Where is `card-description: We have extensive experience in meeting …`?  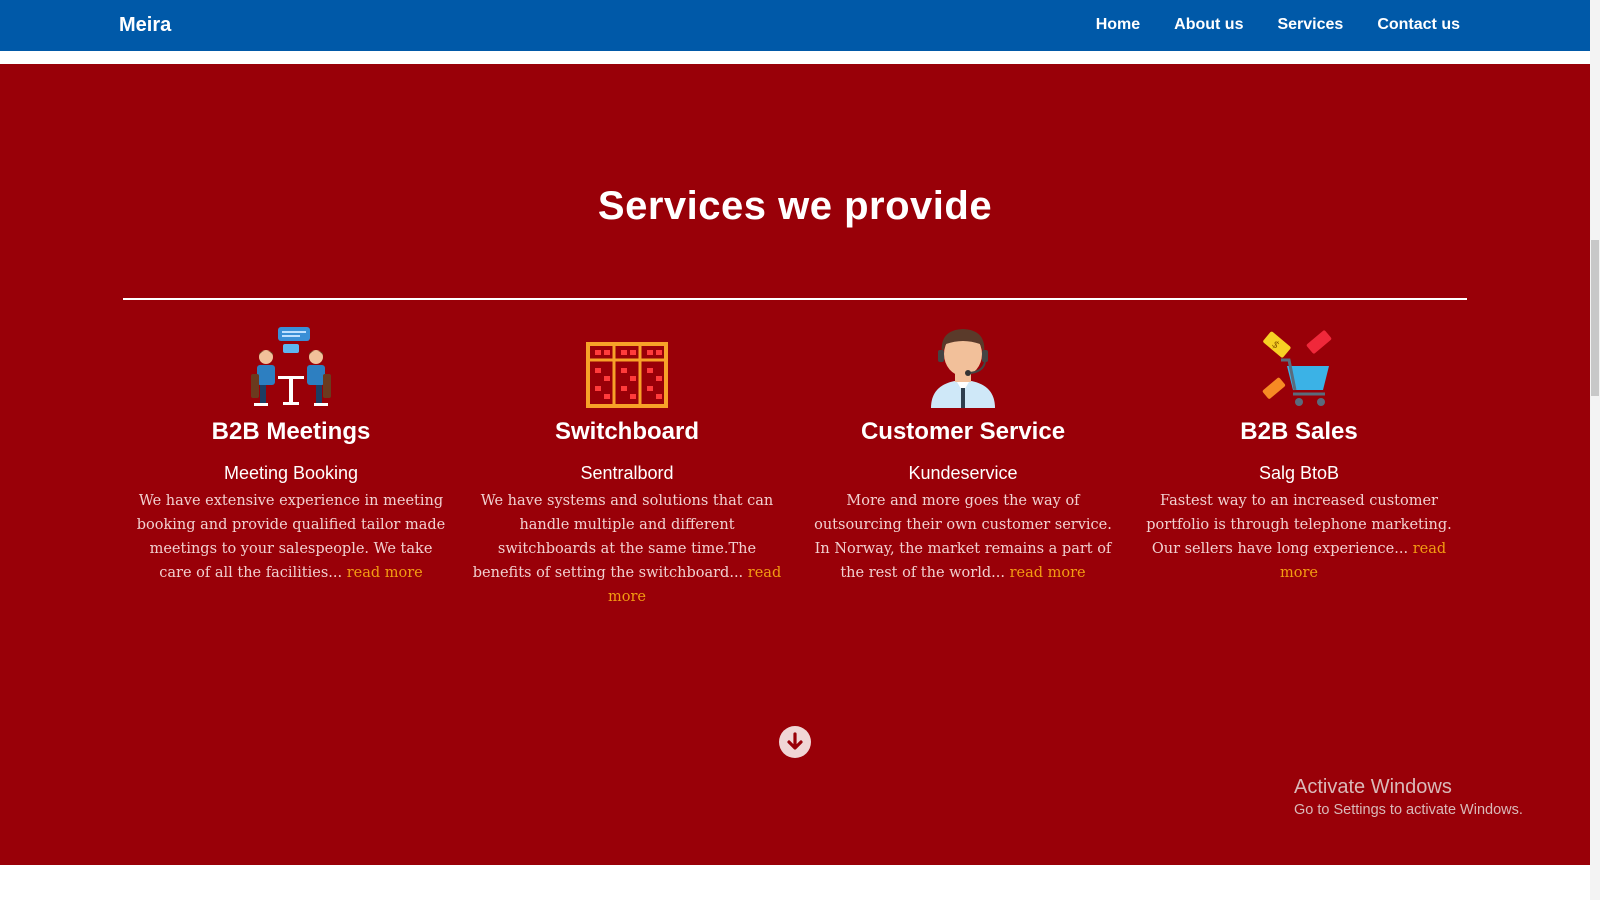
card-description: We have extensive experience in meeting … is located at coordinates (291, 537).